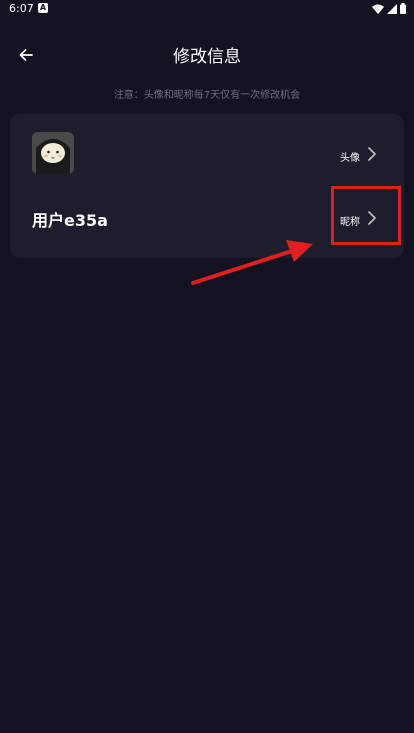 This screenshot has height=733, width=414. Describe the element at coordinates (207, 95) in the screenshot. I see `notice-text: 注意：头像和昵称每7天仅有一次修改机会` at that location.